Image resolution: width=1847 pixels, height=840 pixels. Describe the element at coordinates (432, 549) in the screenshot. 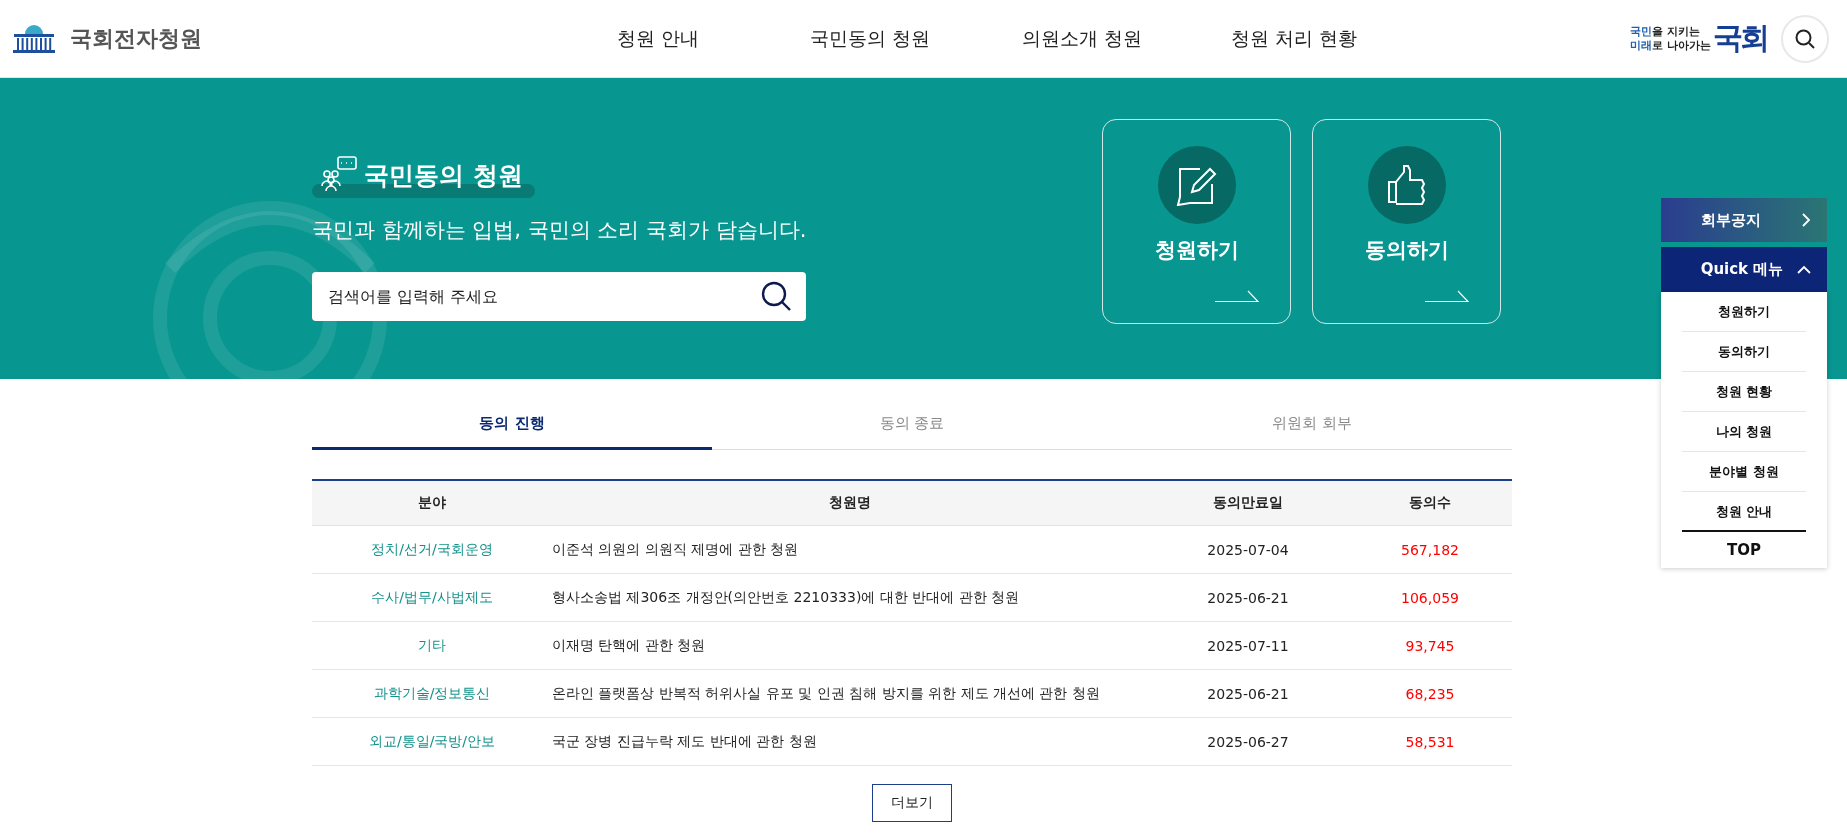

I see `table-cell-text: 정치/선거/국회운영` at that location.